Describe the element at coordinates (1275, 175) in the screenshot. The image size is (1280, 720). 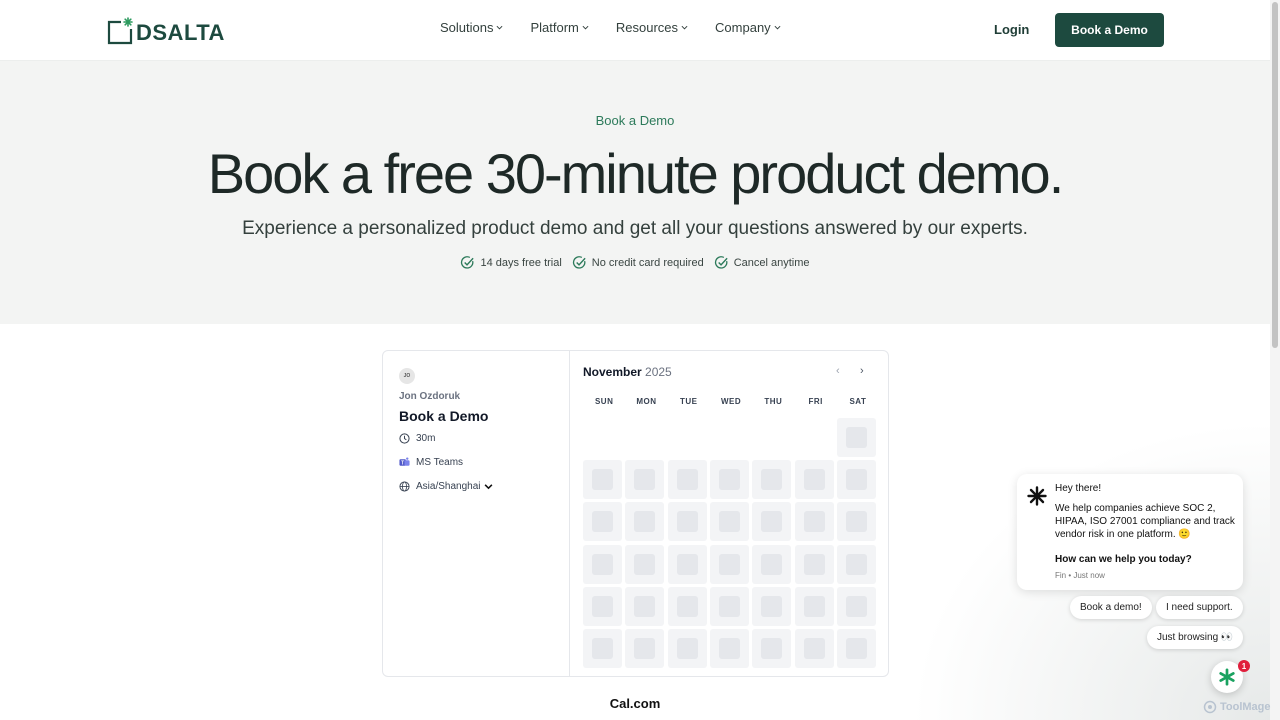
I see `scrollbar-thumb` at that location.